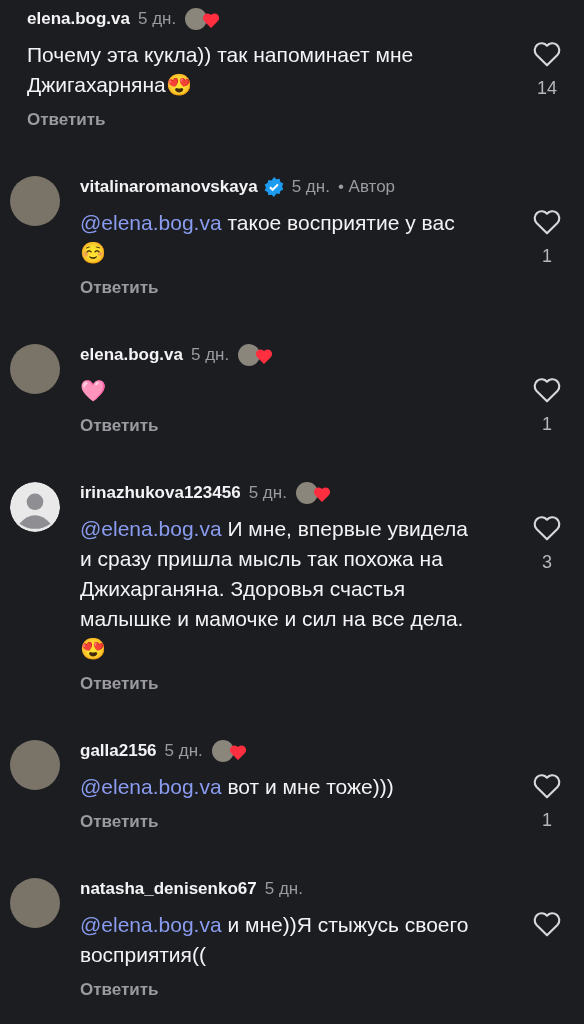 This screenshot has height=1024, width=584. What do you see at coordinates (547, 88) in the screenshot?
I see `like-count: 14` at bounding box center [547, 88].